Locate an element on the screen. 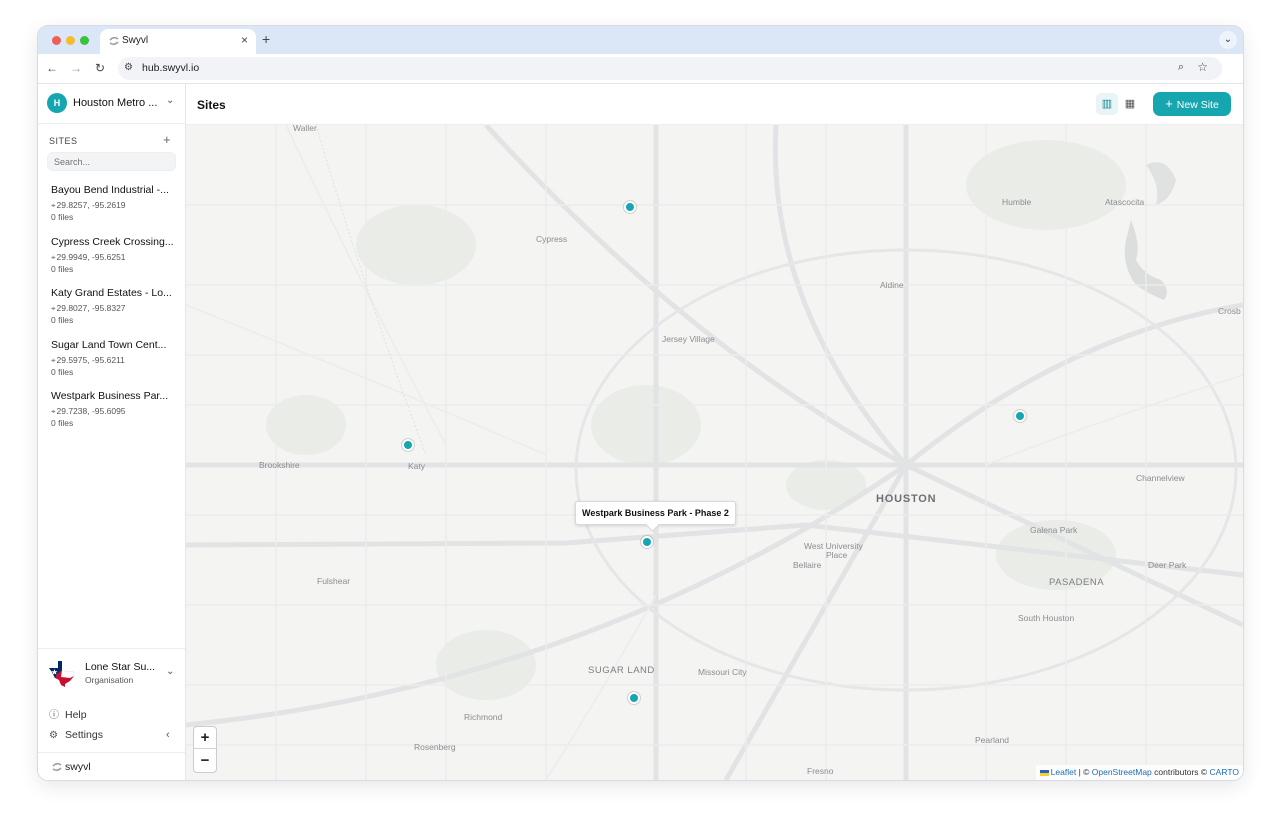  new-tab-icon: + is located at coordinates (266, 39).